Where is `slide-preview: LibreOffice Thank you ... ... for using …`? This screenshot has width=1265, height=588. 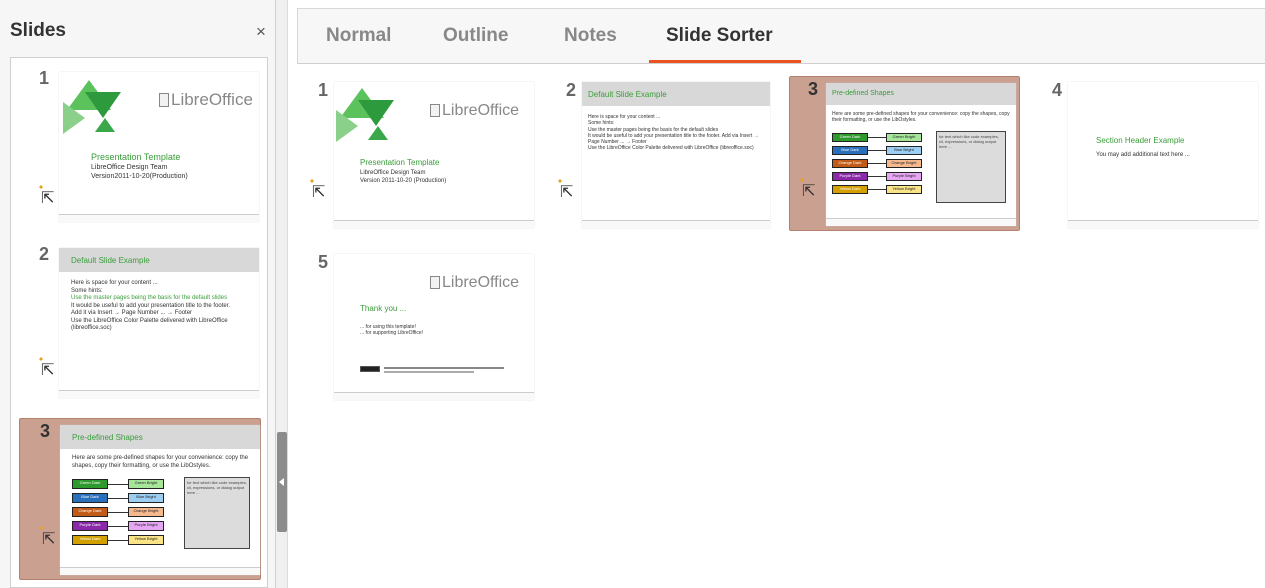
slide-preview: LibreOffice Thank you ... ... for using … is located at coordinates (434, 327).